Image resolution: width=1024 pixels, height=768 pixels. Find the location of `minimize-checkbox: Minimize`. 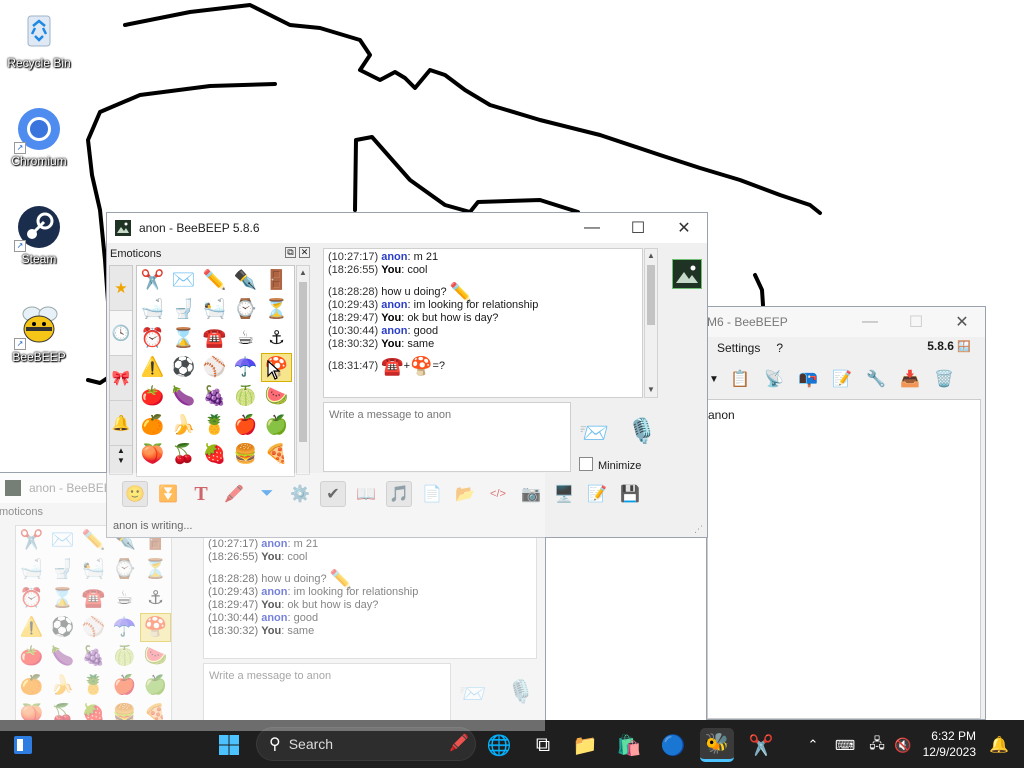

minimize-checkbox: Minimize is located at coordinates (610, 464).